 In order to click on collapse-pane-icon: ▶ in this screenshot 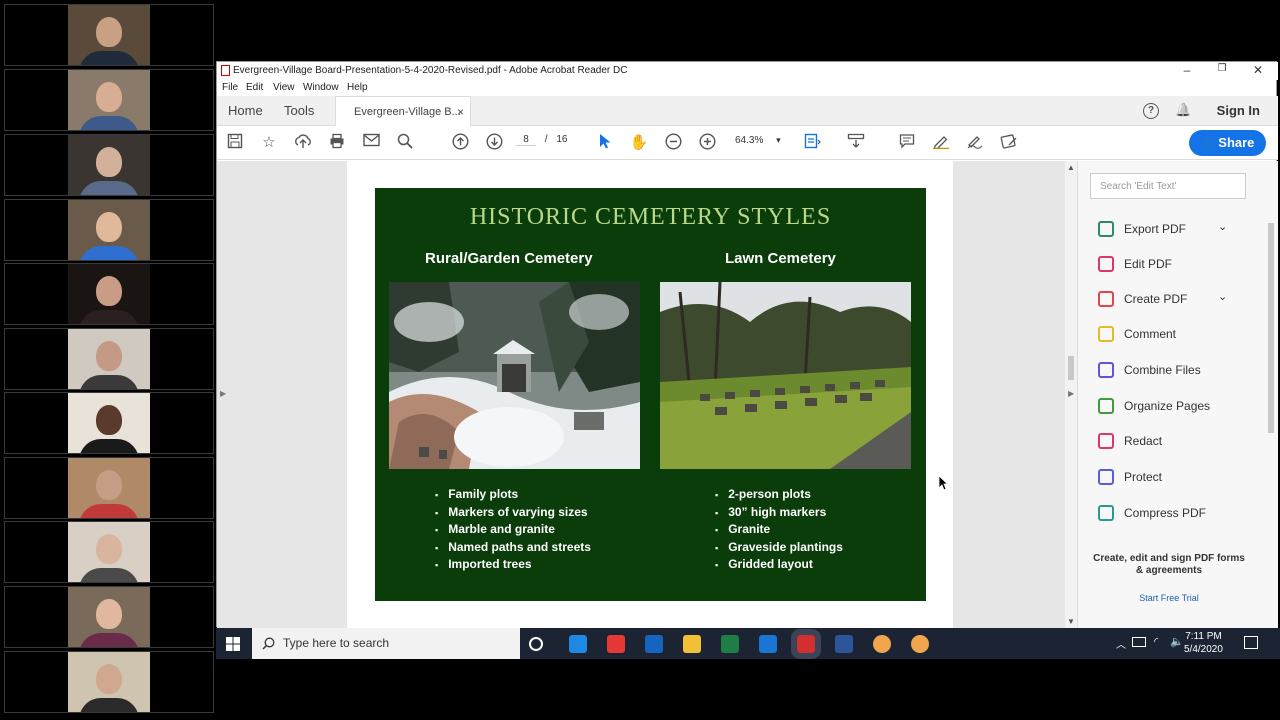, I will do `click(1071, 393)`.